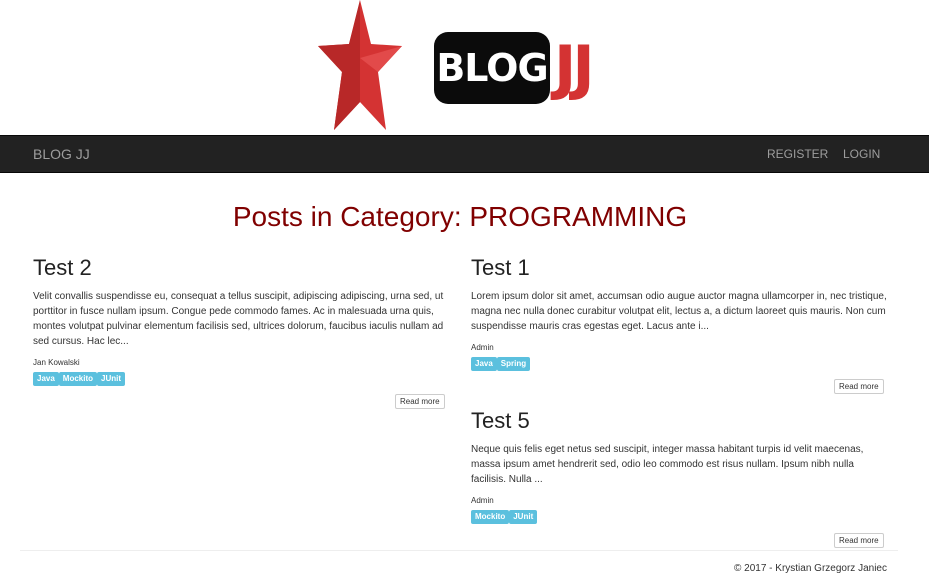 The height and width of the screenshot is (581, 929). What do you see at coordinates (460, 216) in the screenshot?
I see `page-title: Posts in Category: PROGRAMMING` at bounding box center [460, 216].